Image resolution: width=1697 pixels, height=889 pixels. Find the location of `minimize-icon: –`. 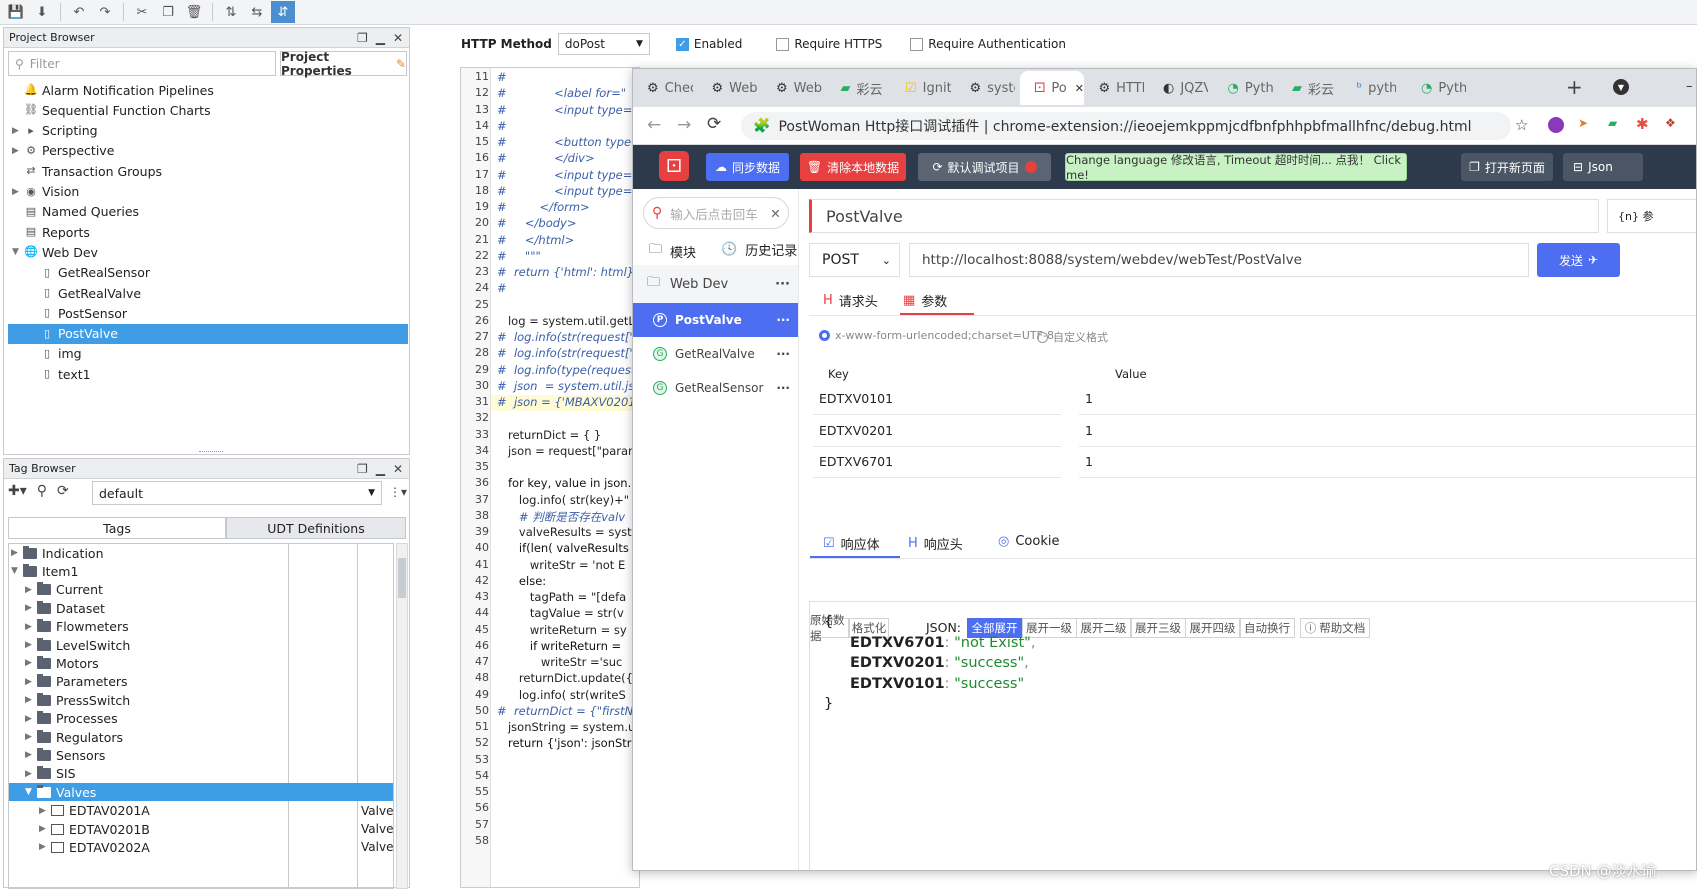

minimize-icon: – is located at coordinates (1689, 86).